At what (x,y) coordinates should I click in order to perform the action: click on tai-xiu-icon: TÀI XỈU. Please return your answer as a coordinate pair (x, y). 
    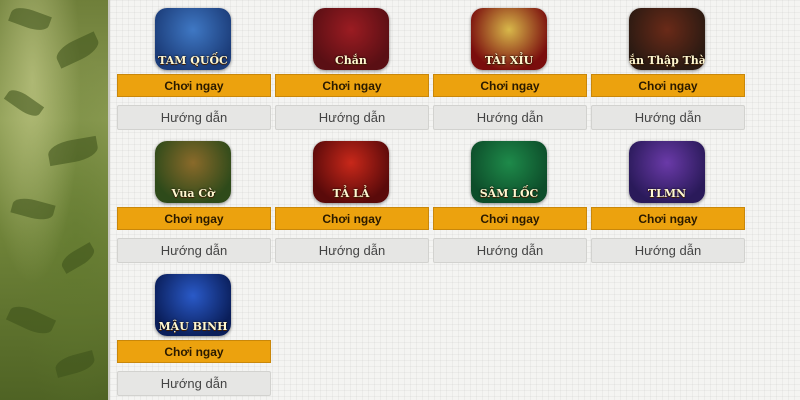
    Looking at the image, I should click on (509, 39).